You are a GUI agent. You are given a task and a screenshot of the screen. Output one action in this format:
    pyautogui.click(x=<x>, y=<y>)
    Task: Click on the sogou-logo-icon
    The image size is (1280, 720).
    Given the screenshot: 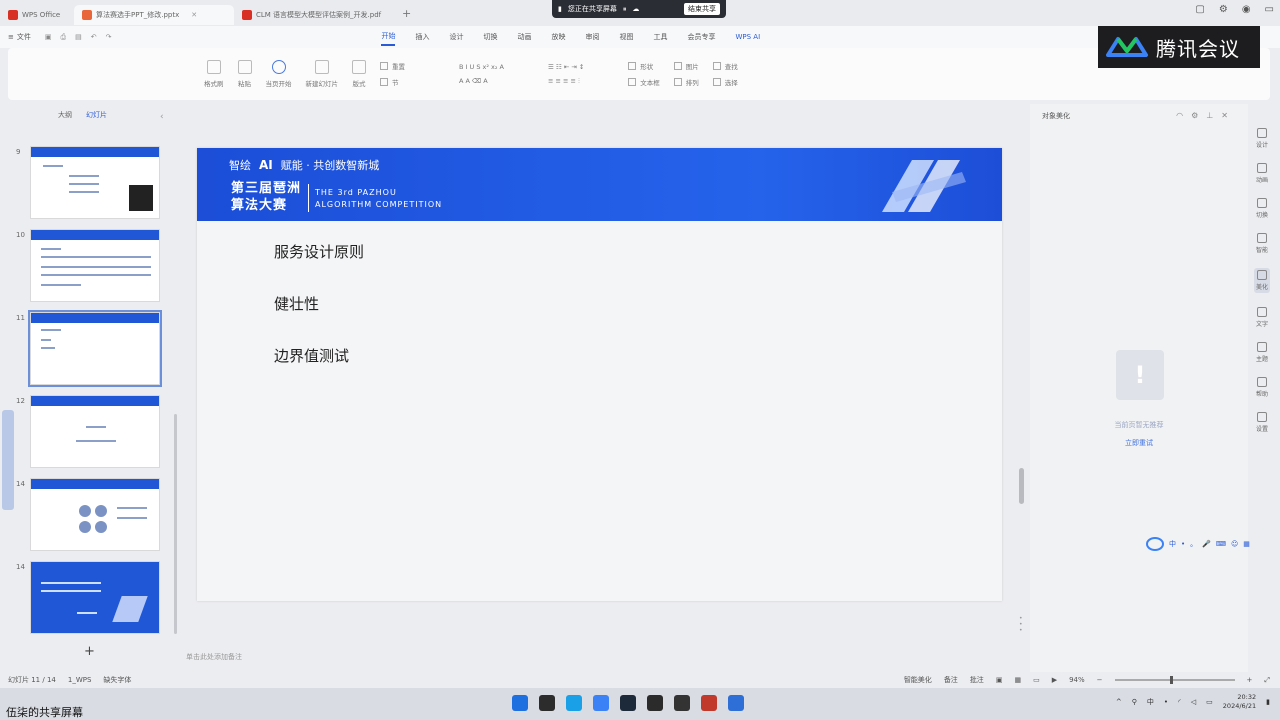 What is the action you would take?
    pyautogui.click(x=1155, y=544)
    